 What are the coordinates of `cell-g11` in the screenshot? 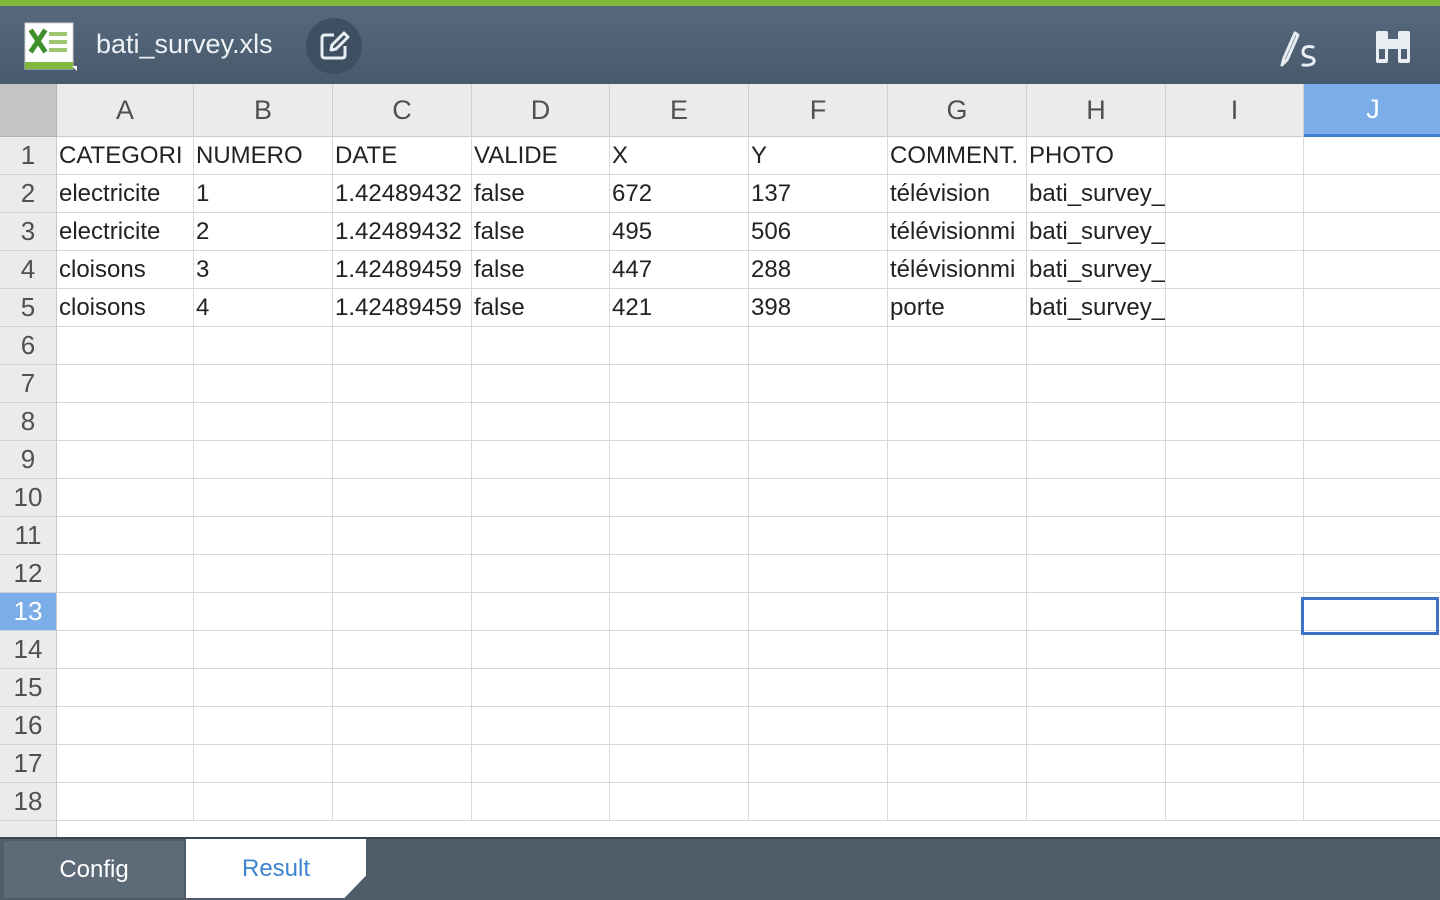 It's located at (957, 536).